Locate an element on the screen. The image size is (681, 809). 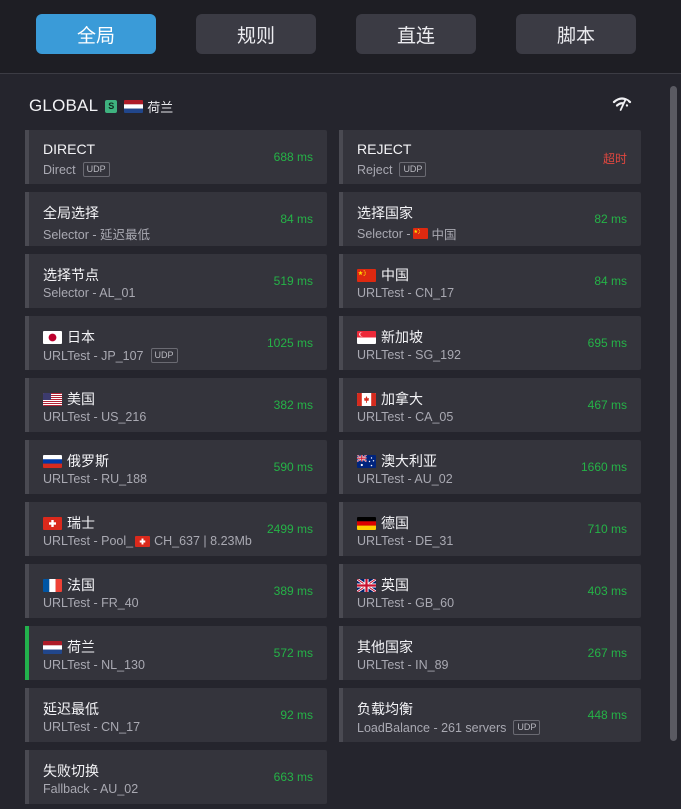
proxy-card: 俄罗斯 URLTest - RU_188 590 ms is located at coordinates (176, 467).